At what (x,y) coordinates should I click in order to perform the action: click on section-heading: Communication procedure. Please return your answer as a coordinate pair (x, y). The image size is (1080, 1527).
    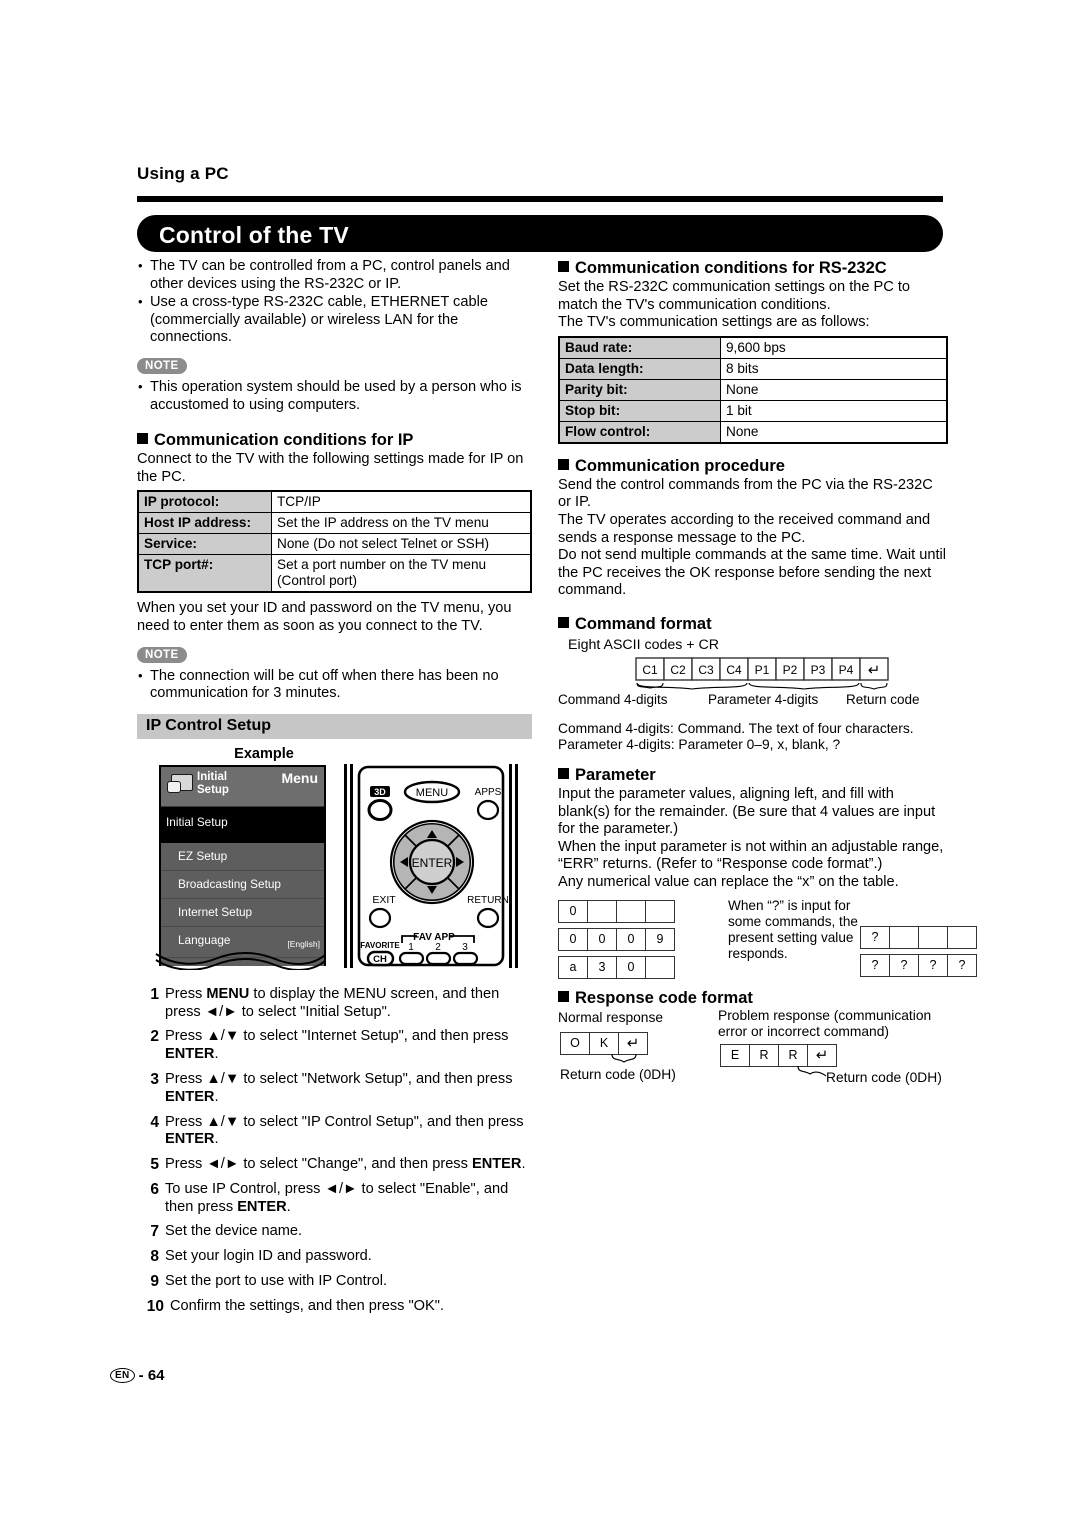
    Looking at the image, I should click on (753, 466).